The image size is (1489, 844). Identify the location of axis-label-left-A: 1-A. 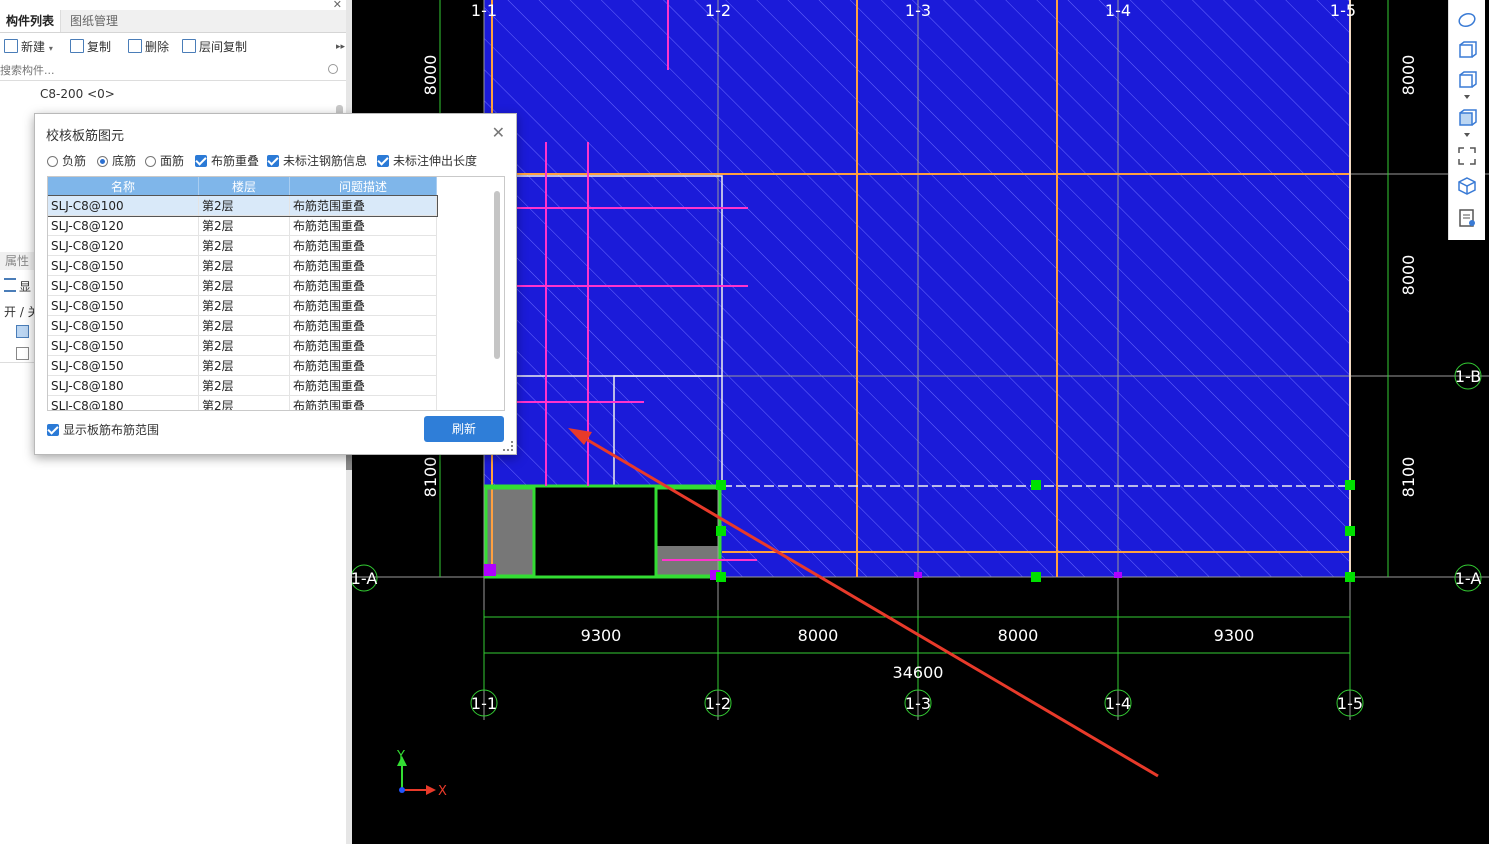
(364, 578).